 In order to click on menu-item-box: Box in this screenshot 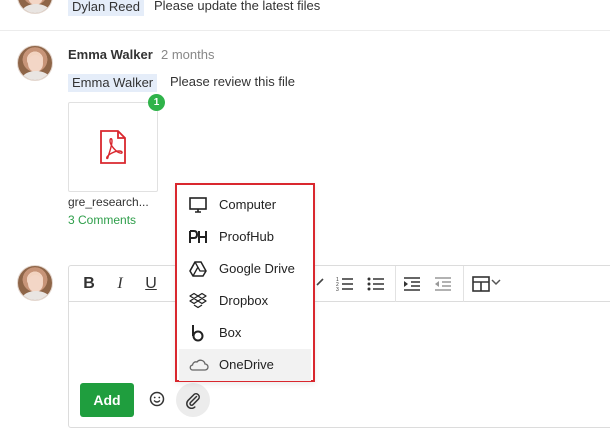, I will do `click(245, 333)`.